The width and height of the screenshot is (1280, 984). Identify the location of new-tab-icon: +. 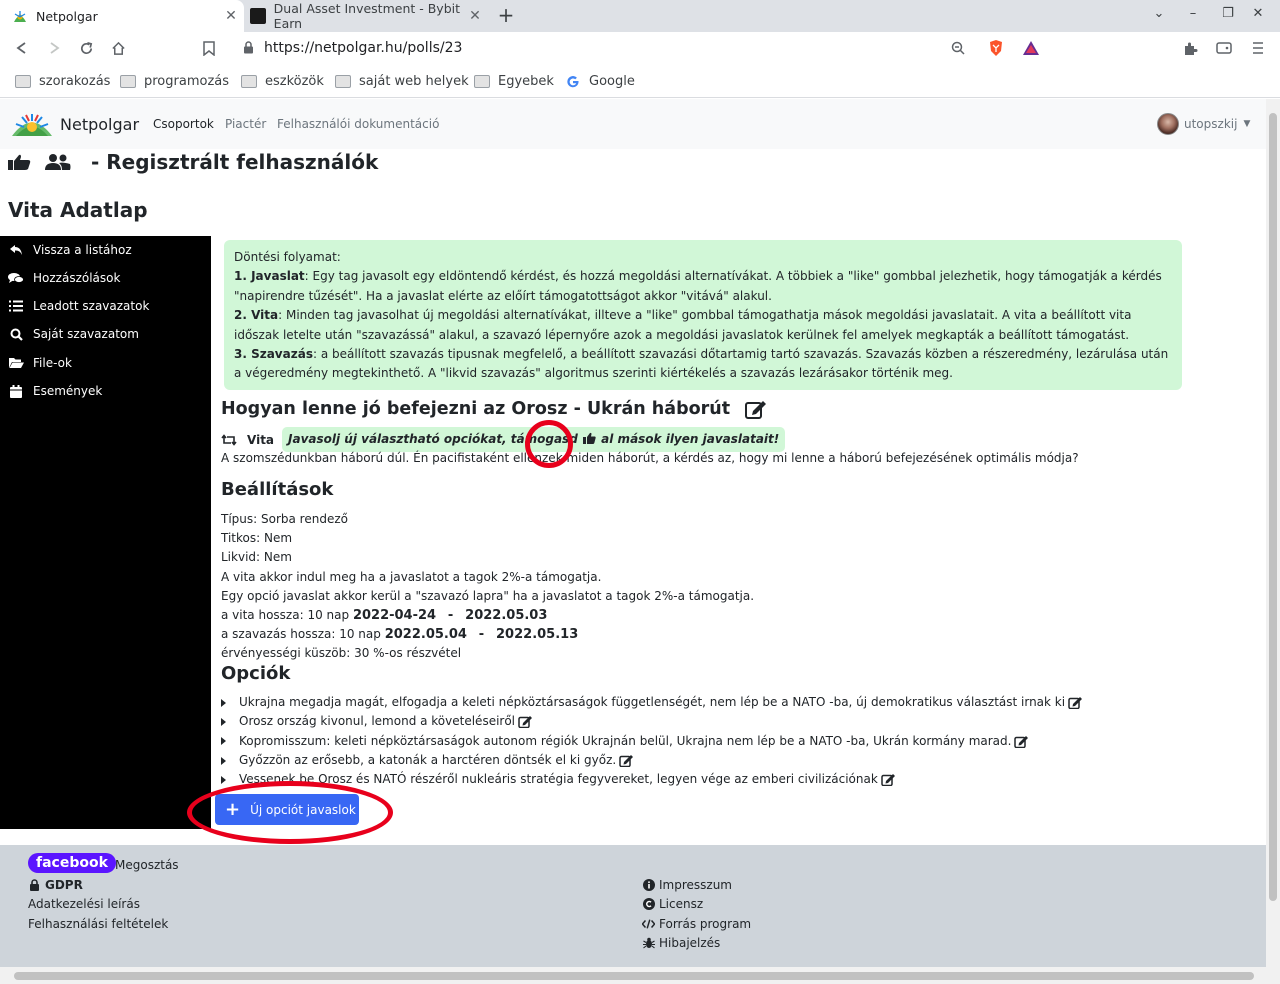
(506, 15).